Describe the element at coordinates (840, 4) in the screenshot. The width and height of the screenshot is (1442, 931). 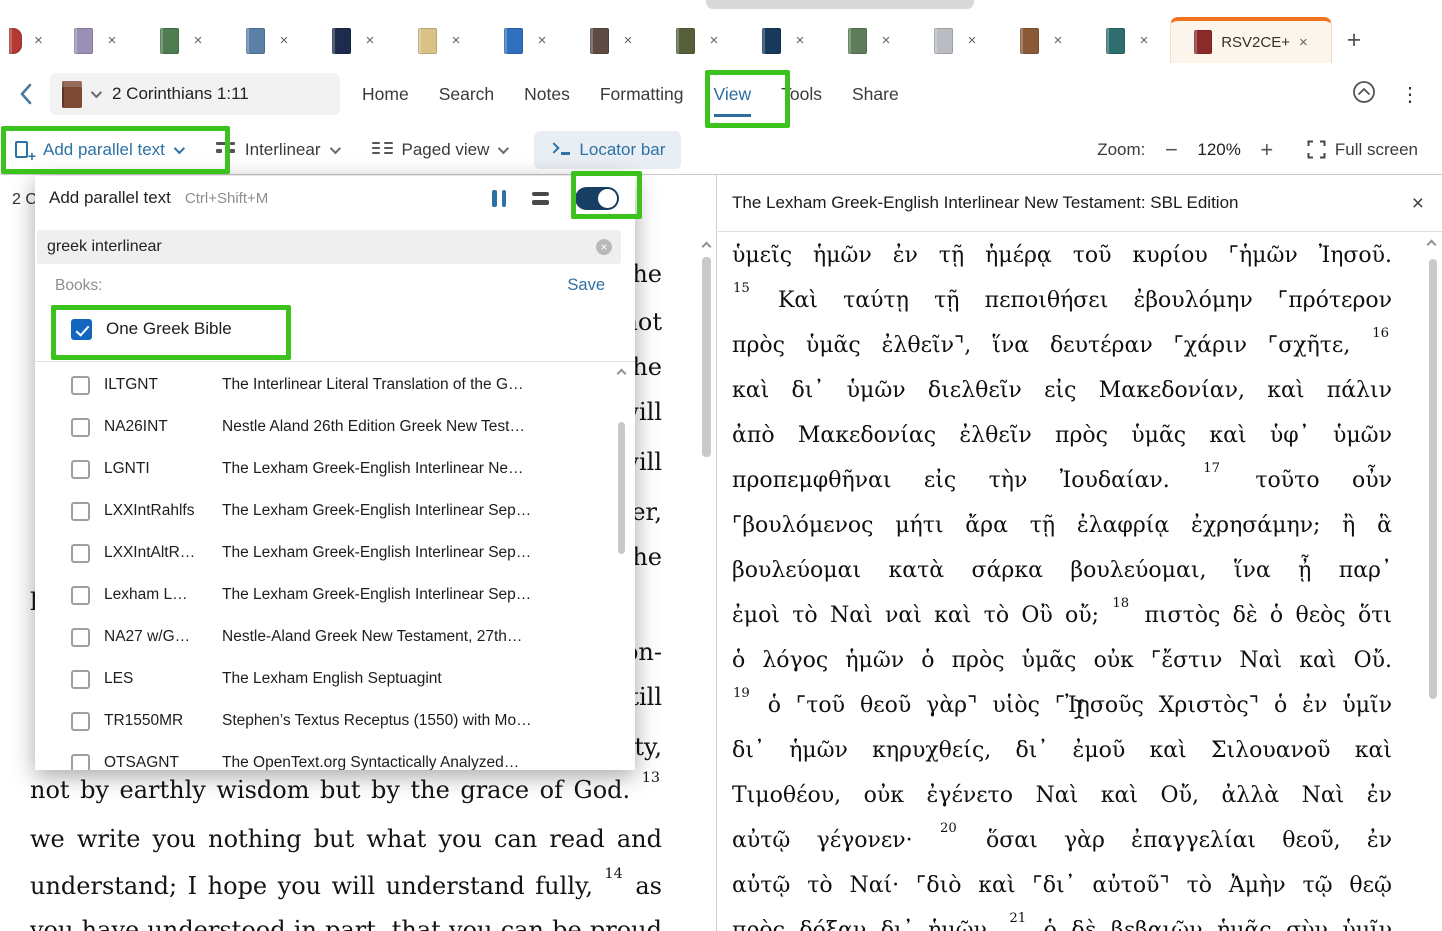
I see `window-drag-handle` at that location.